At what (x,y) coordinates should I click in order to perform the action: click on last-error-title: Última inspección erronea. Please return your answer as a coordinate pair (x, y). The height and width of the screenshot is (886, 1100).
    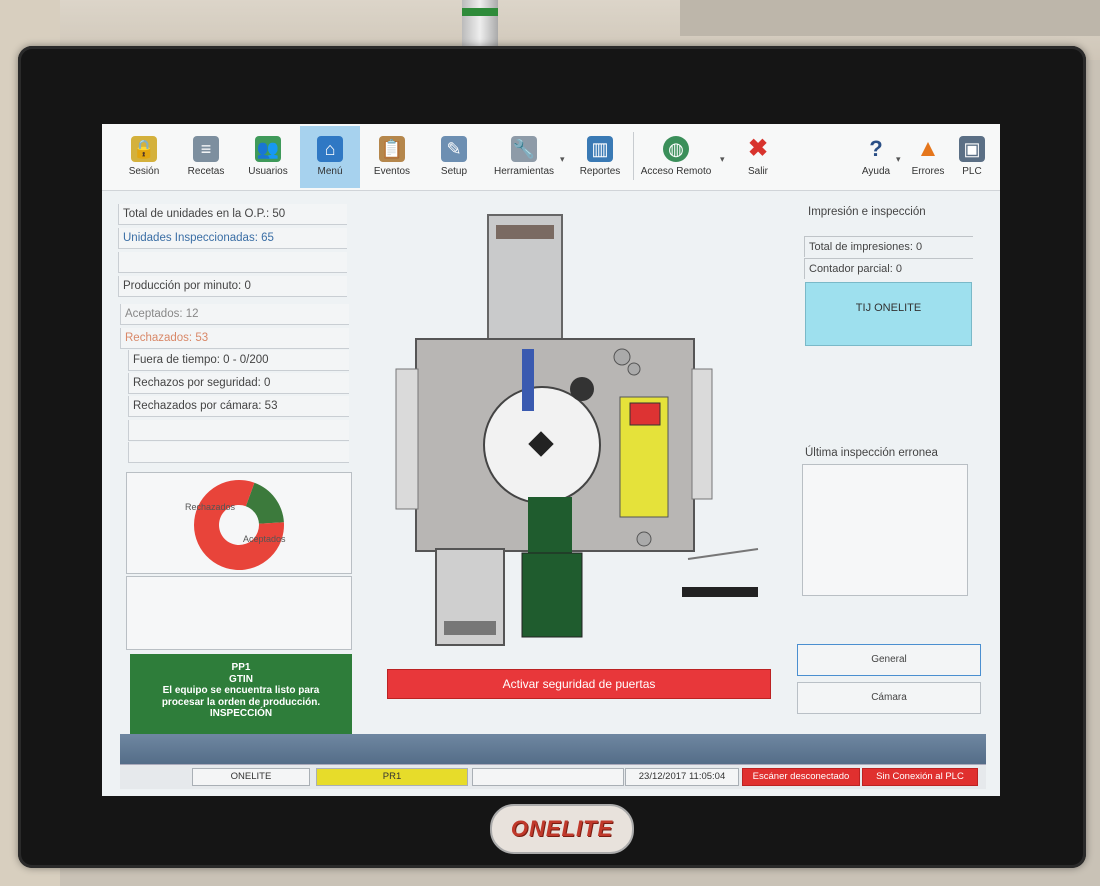
    Looking at the image, I should click on (871, 453).